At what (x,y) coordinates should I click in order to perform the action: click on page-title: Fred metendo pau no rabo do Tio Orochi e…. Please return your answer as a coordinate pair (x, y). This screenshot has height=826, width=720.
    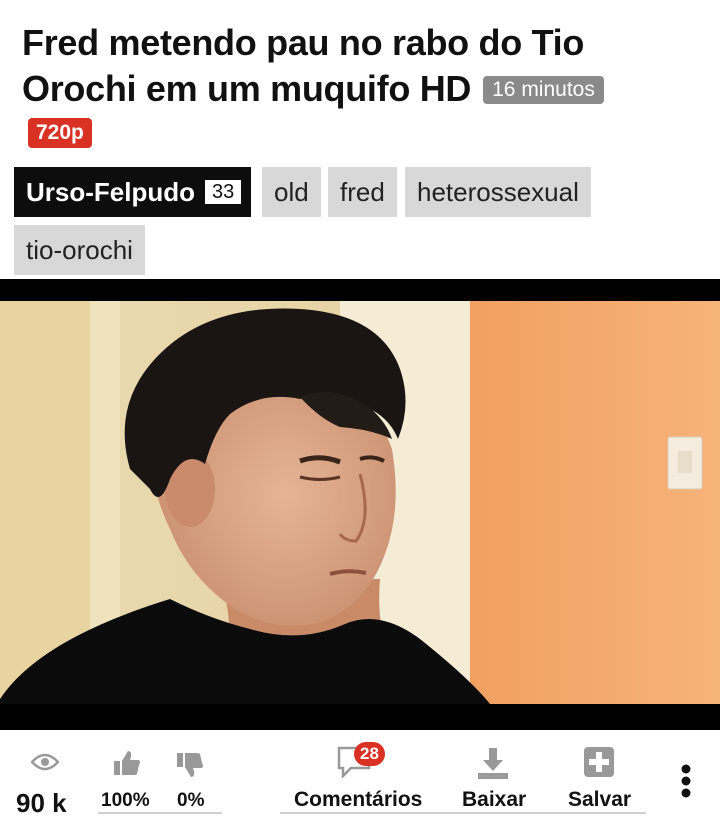
    Looking at the image, I should click on (362, 66).